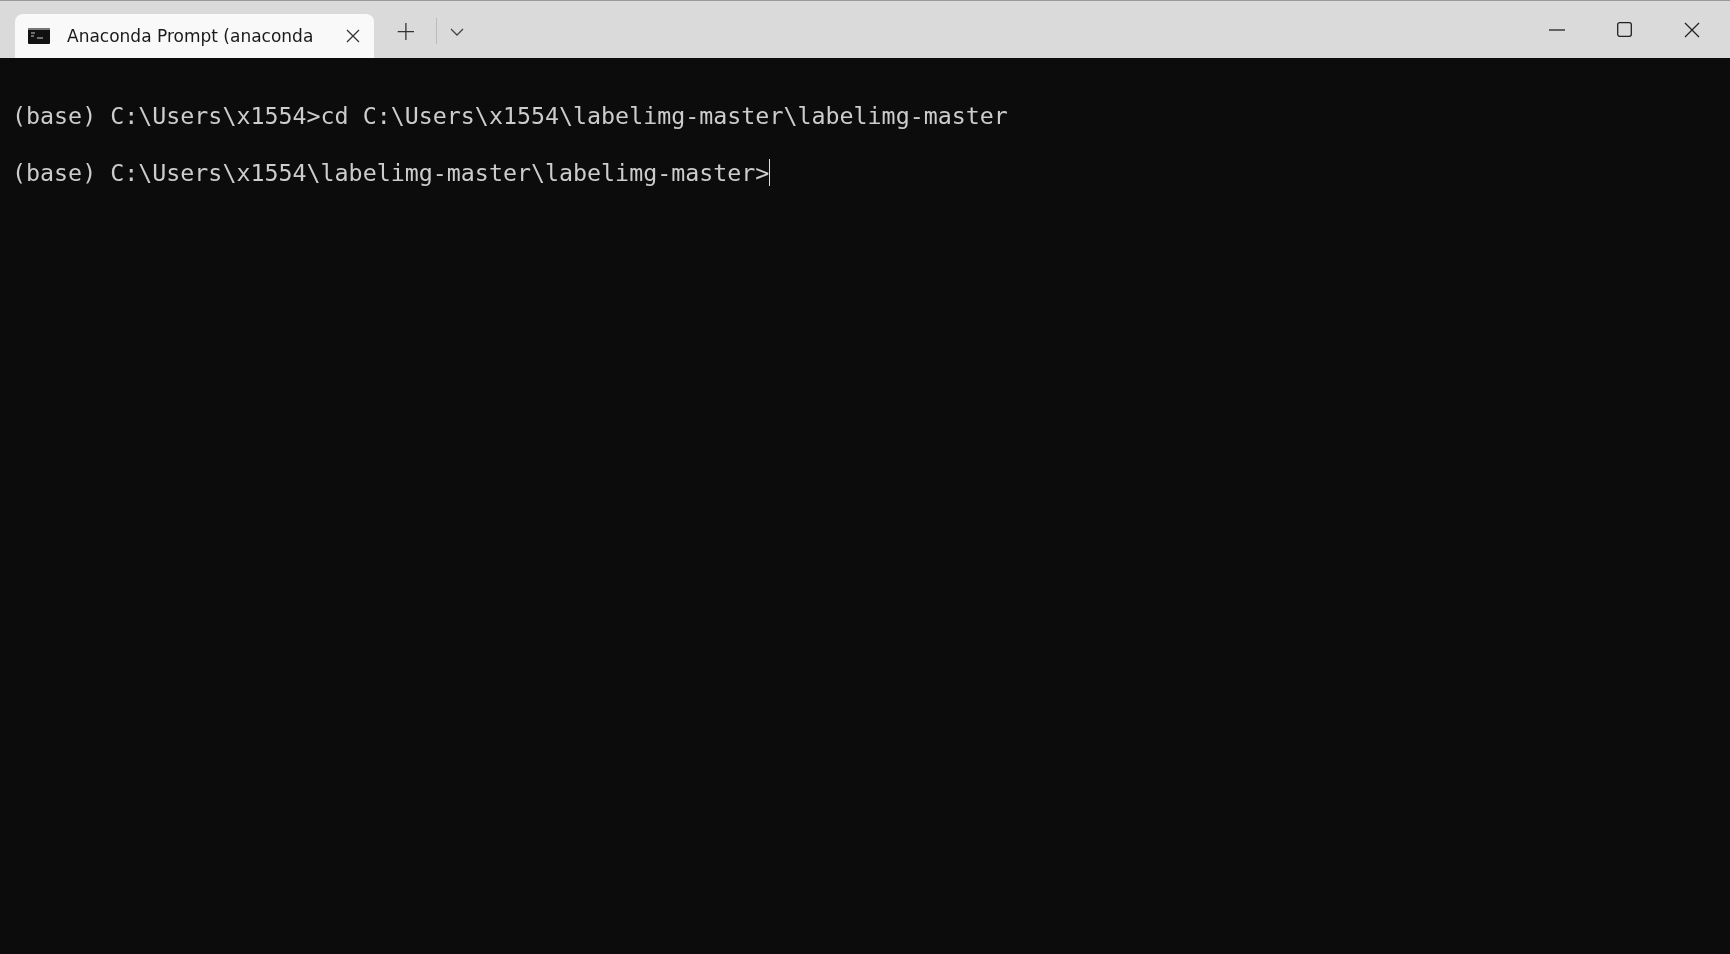 Image resolution: width=1730 pixels, height=954 pixels. I want to click on console-line: (base) C:\Users\x1554\labelimg-master\labelimg-master>, so click(391, 172).